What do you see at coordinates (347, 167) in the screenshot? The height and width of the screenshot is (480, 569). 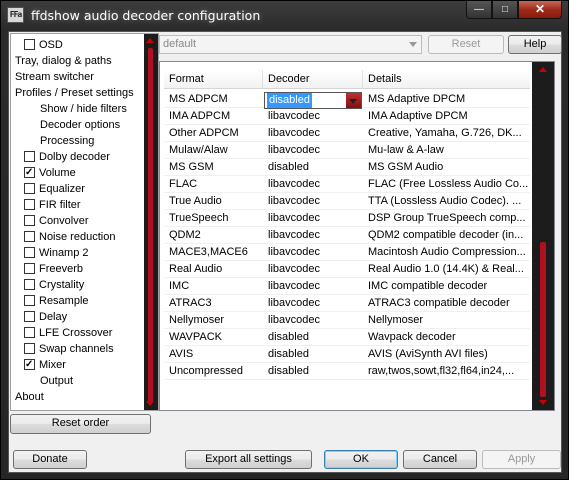 I see `table-row: MS GSM disabled MS GSM Audio` at bounding box center [347, 167].